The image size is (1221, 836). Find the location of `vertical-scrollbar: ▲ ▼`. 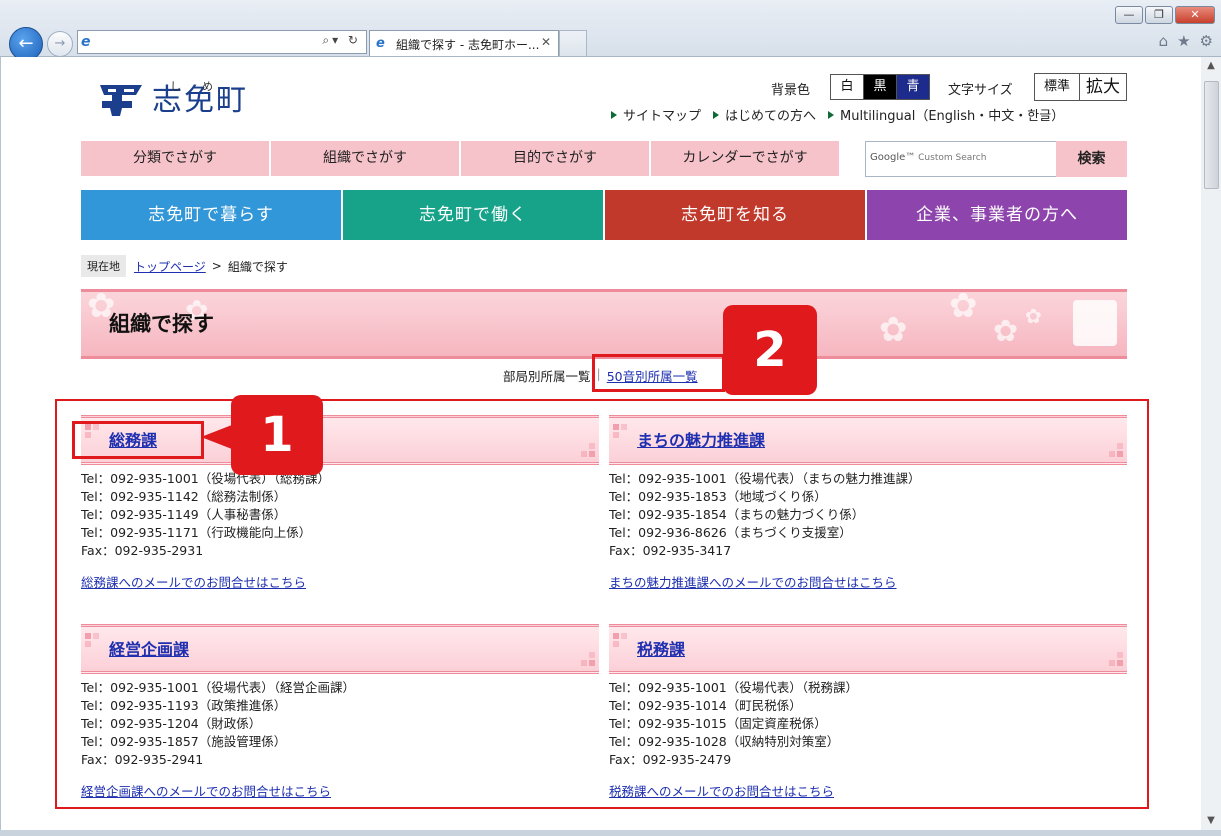

vertical-scrollbar: ▲ ▼ is located at coordinates (1210, 443).